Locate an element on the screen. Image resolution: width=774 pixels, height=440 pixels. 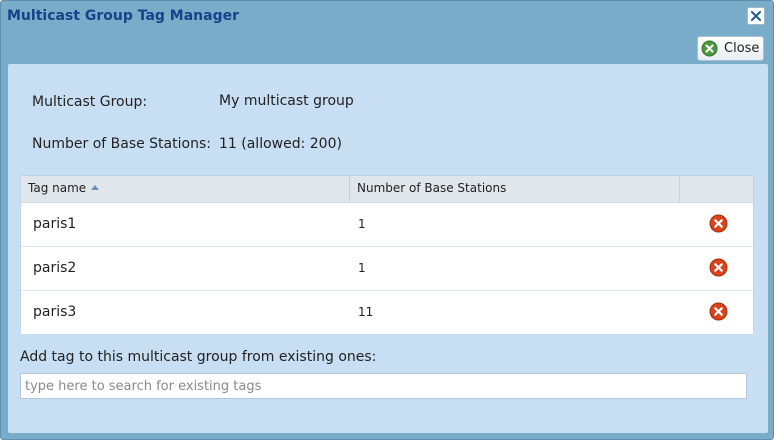
base-stations-label: Number of Base Stations: is located at coordinates (121, 144).